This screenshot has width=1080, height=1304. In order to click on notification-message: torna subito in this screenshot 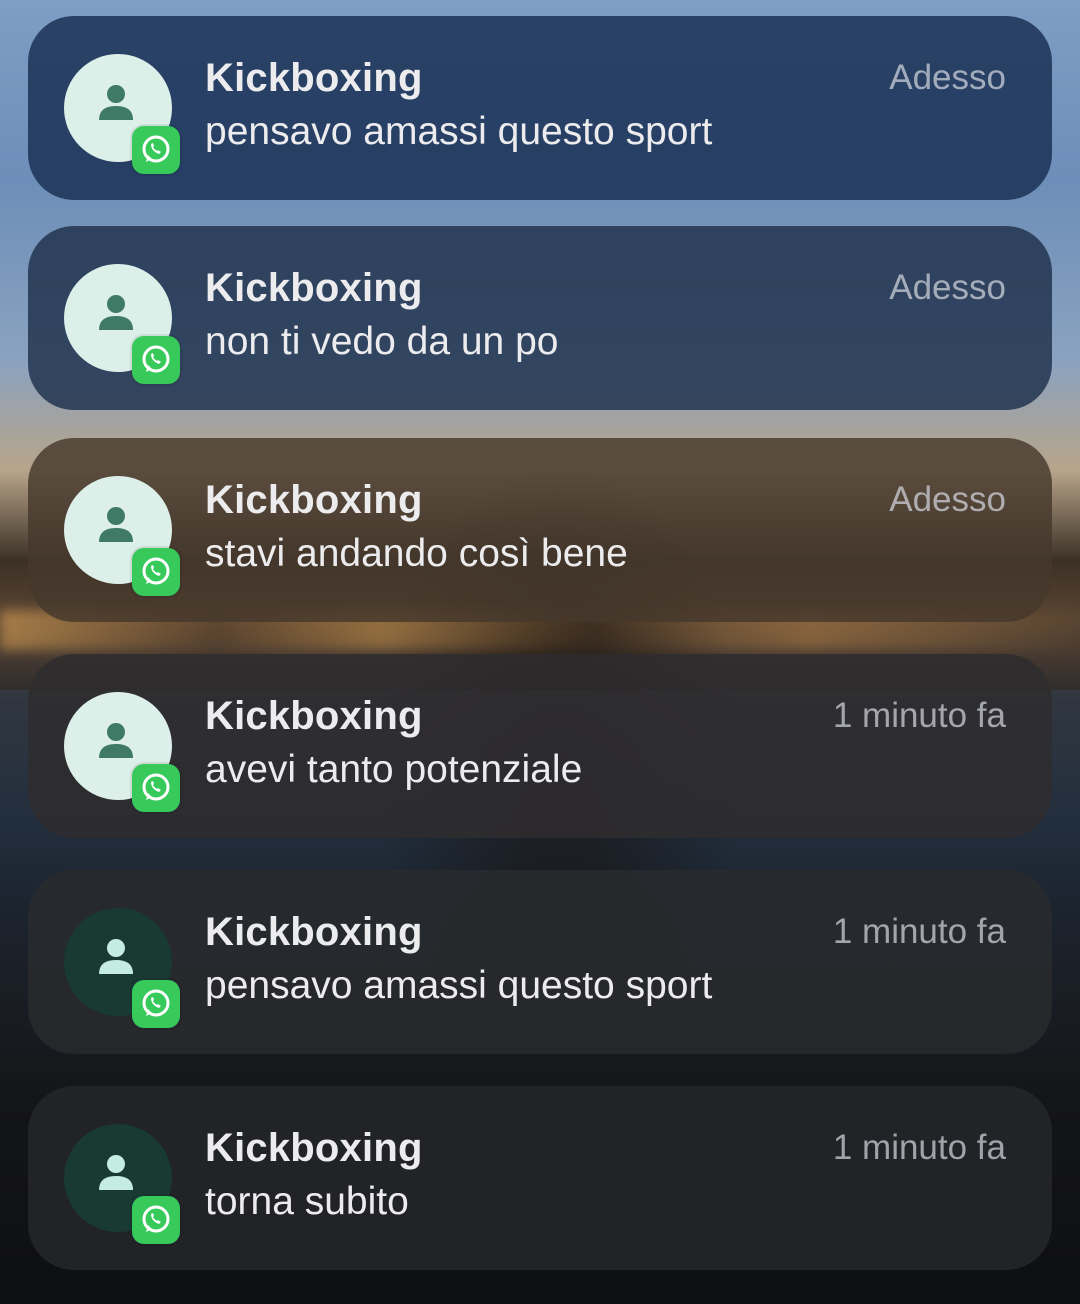, I will do `click(307, 1201)`.